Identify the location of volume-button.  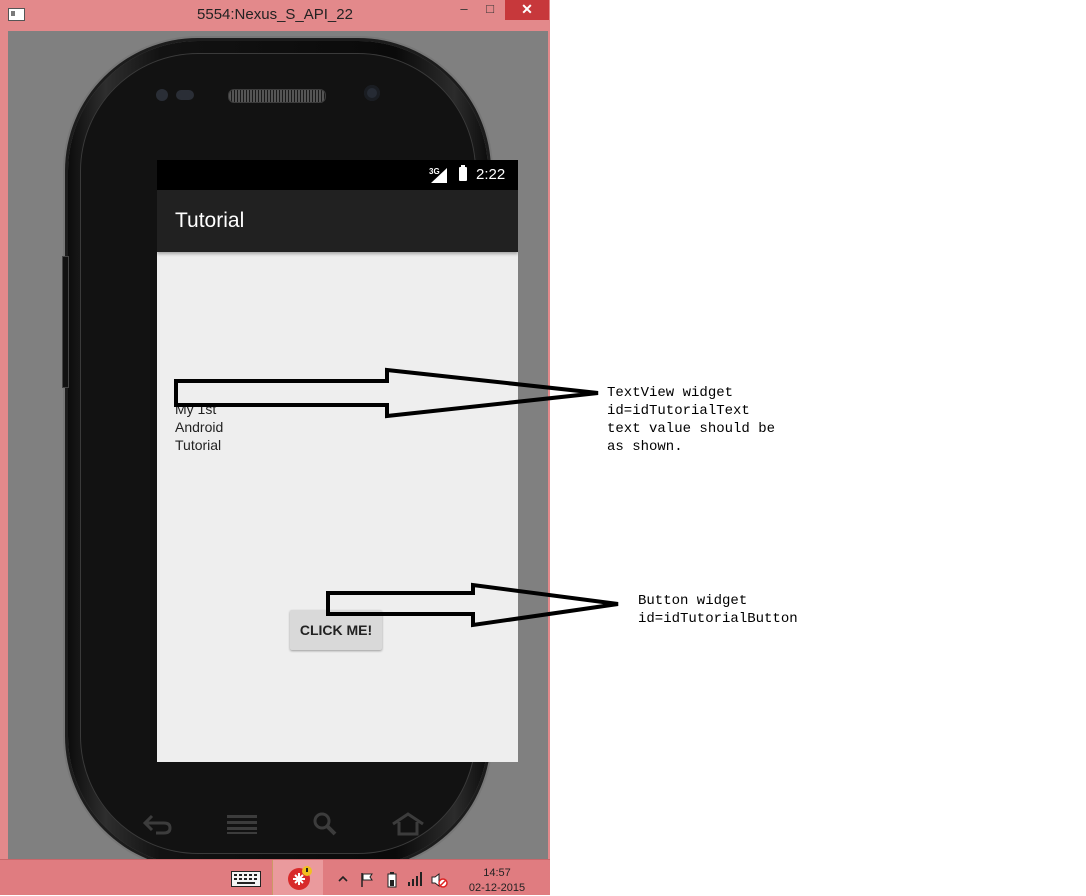
(65, 322).